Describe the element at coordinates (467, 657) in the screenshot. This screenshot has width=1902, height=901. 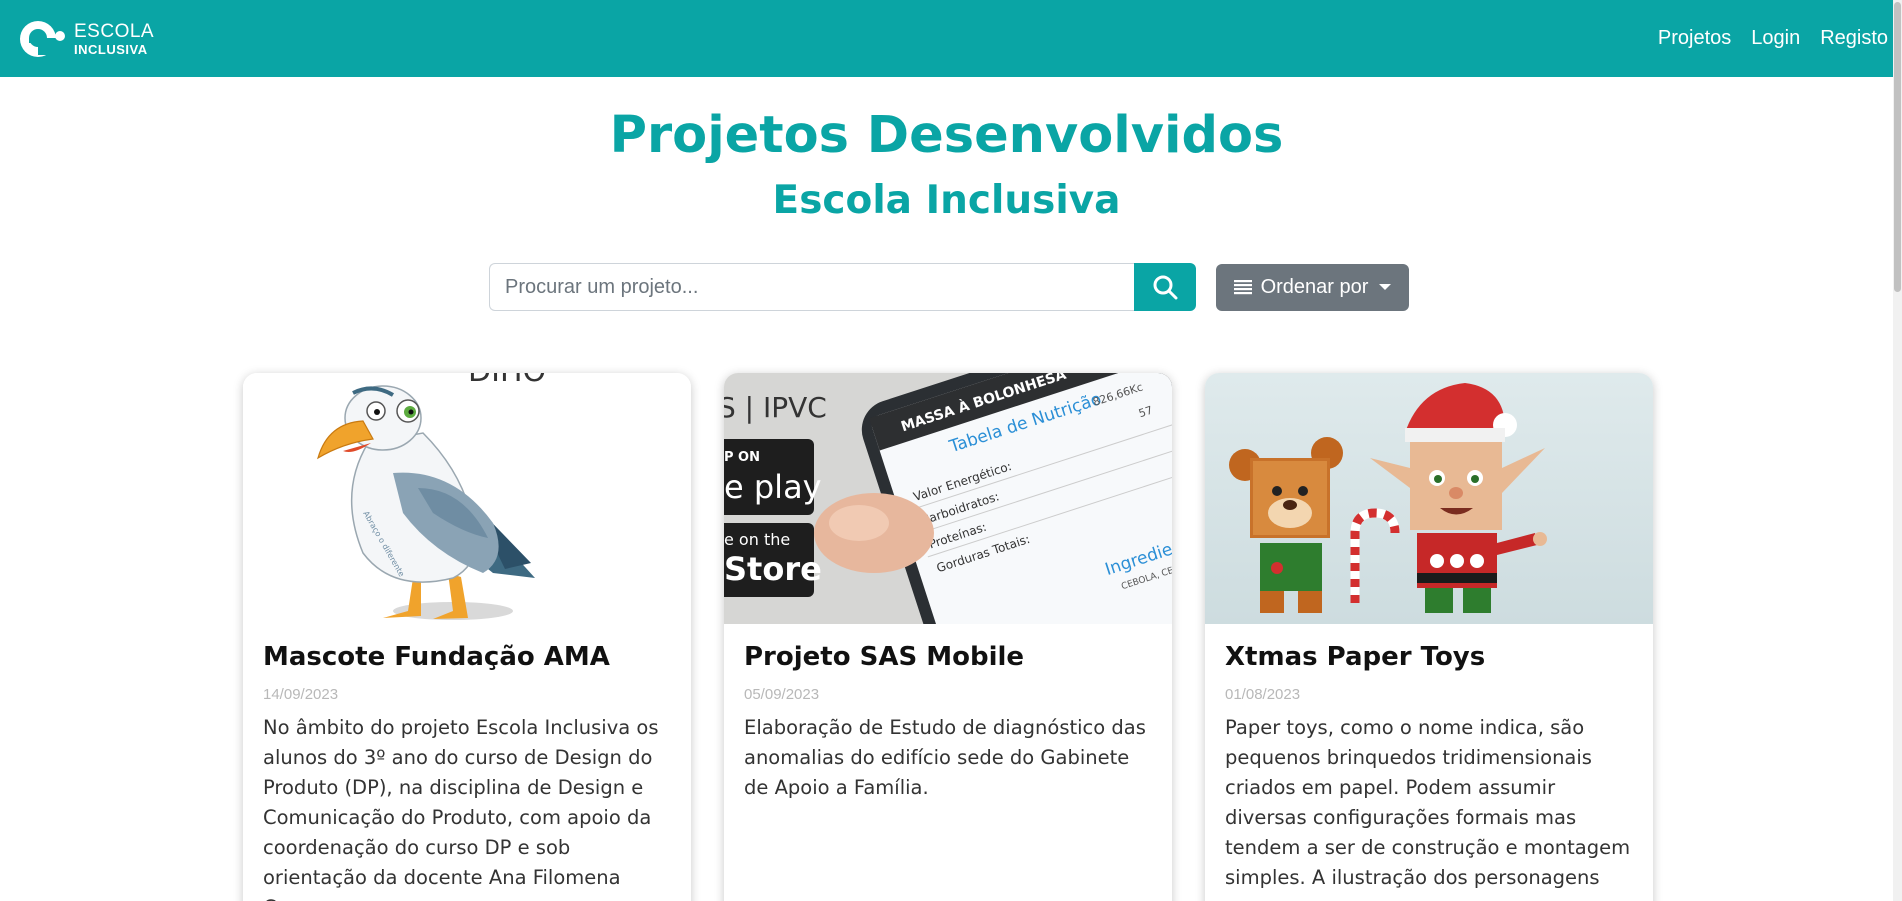
I see `project-title: Mascote Fundação AMA` at that location.